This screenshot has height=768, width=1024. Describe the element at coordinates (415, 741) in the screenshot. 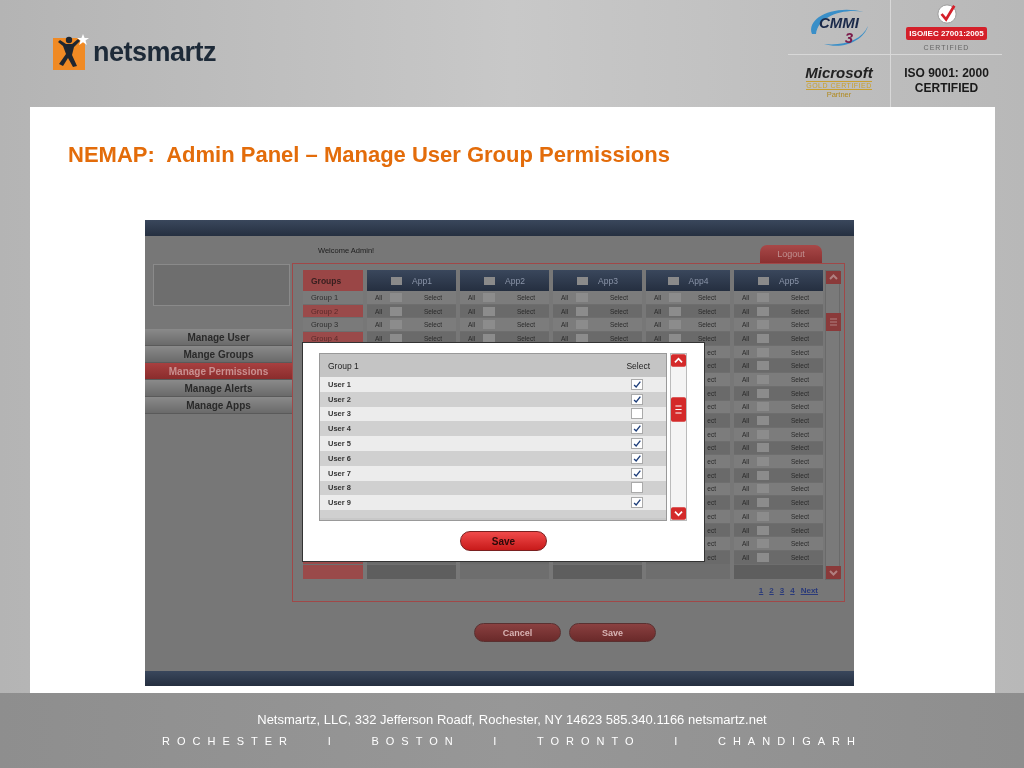

I see `city-label: BOSTON` at that location.